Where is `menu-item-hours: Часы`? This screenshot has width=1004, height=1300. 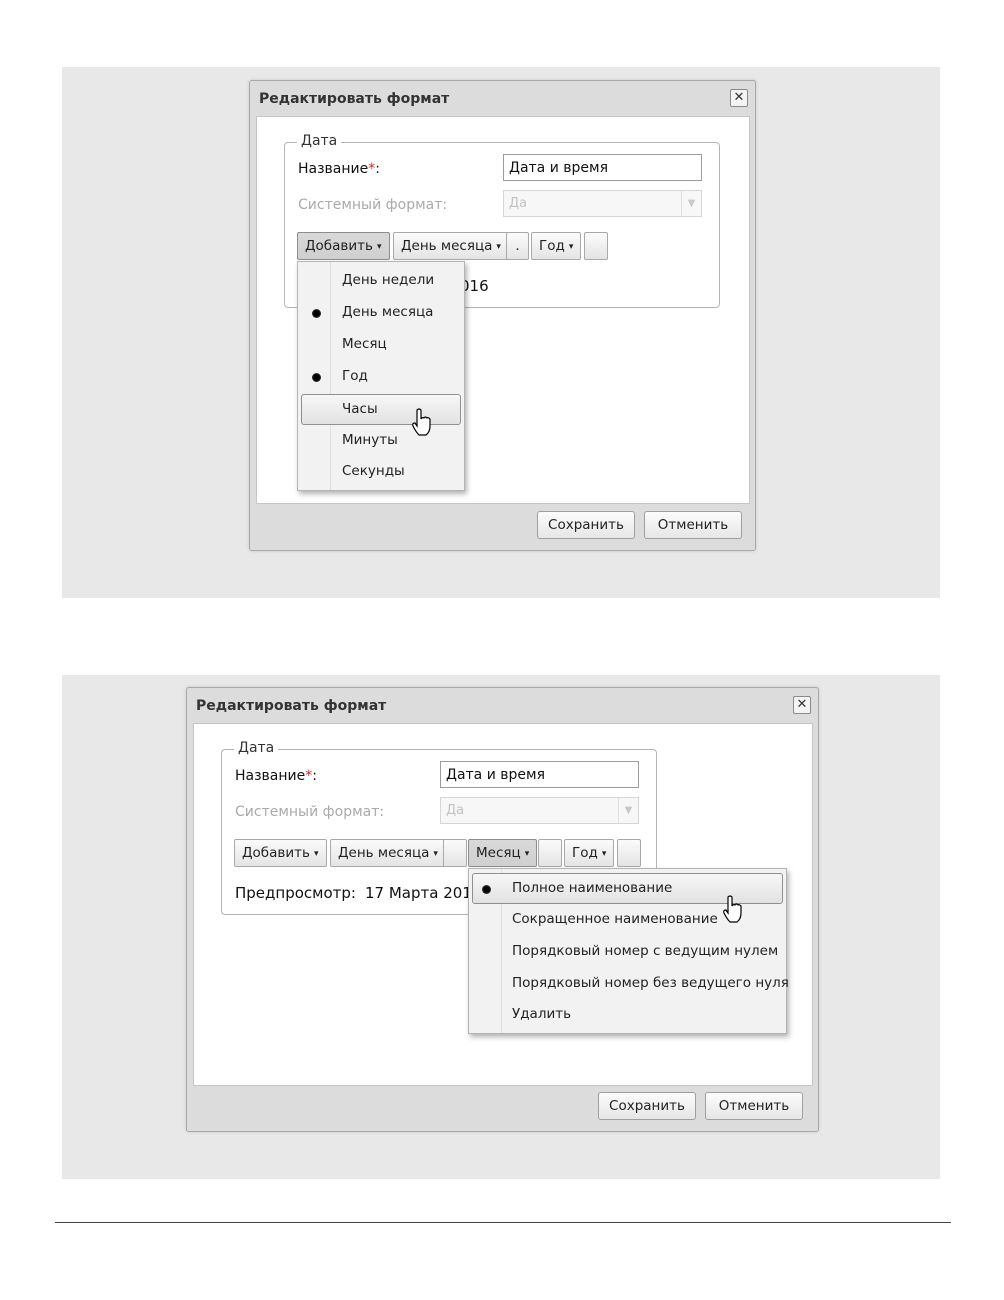
menu-item-hours: Часы is located at coordinates (381, 409).